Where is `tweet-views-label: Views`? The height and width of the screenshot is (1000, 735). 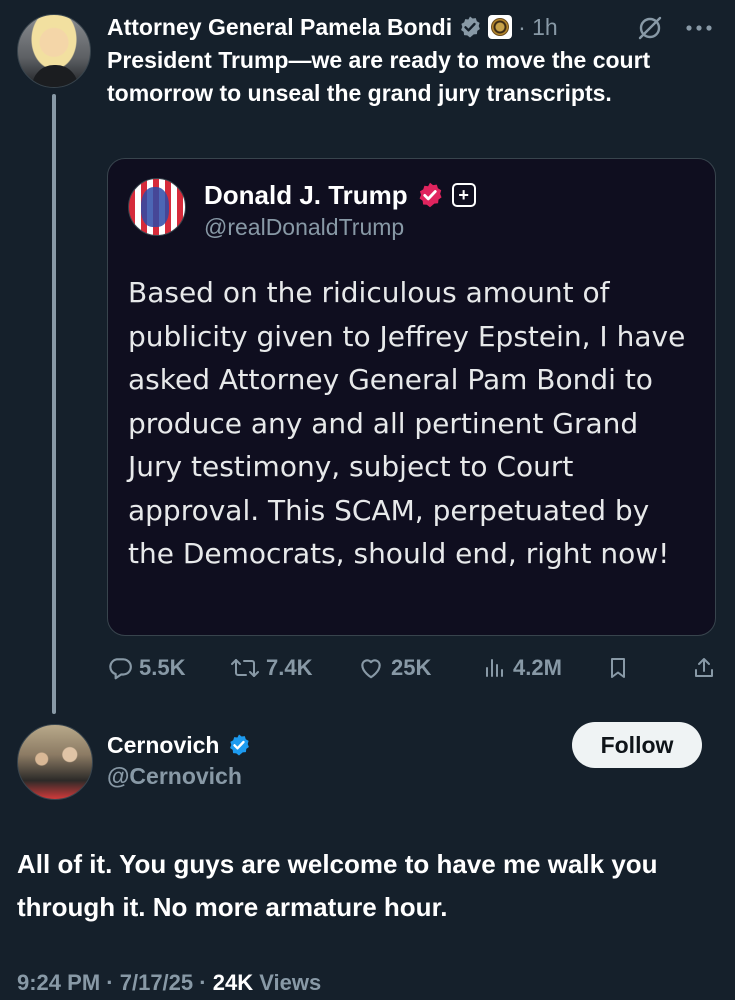
tweet-views-label: Views is located at coordinates (290, 982).